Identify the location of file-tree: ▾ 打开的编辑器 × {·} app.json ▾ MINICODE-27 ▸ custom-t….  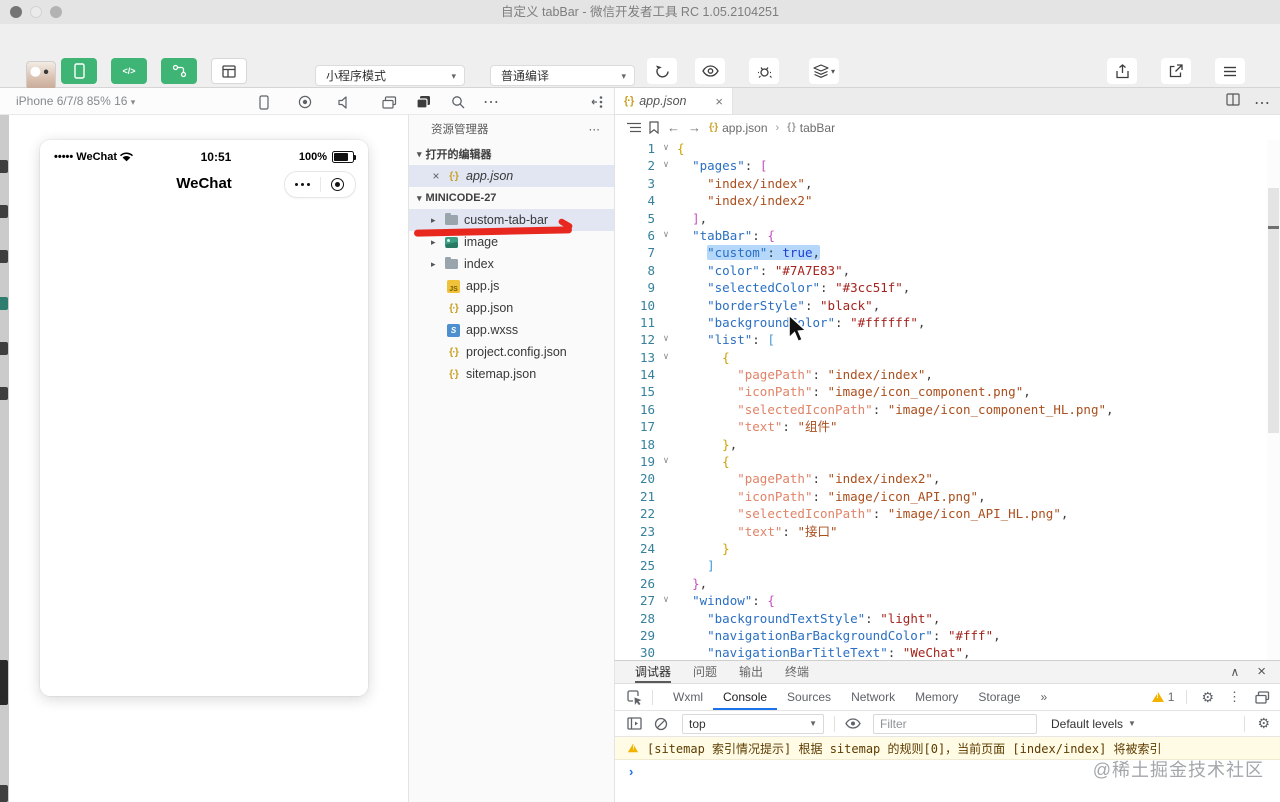
(511, 264).